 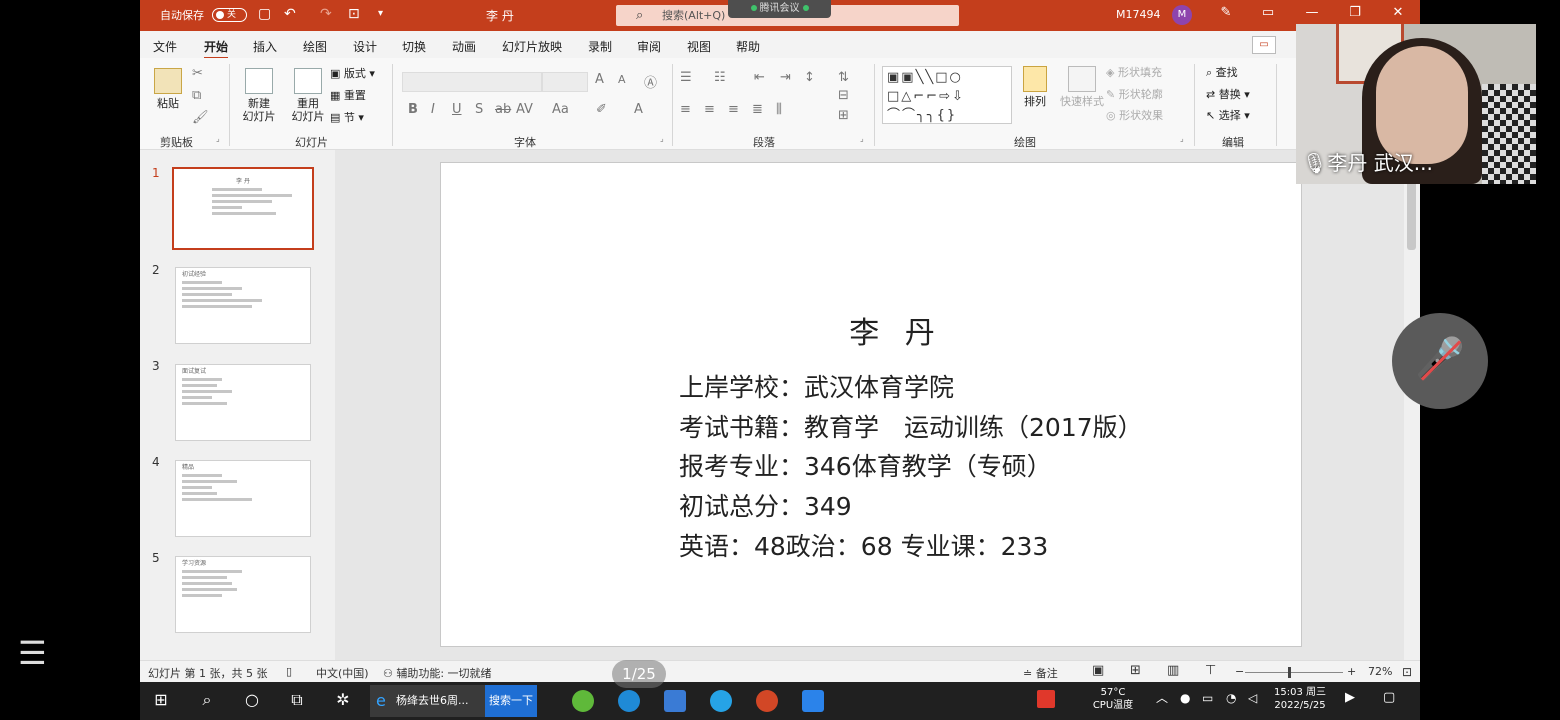 What do you see at coordinates (1289, 672) in the screenshot?
I see `zoom-slider-knob` at bounding box center [1289, 672].